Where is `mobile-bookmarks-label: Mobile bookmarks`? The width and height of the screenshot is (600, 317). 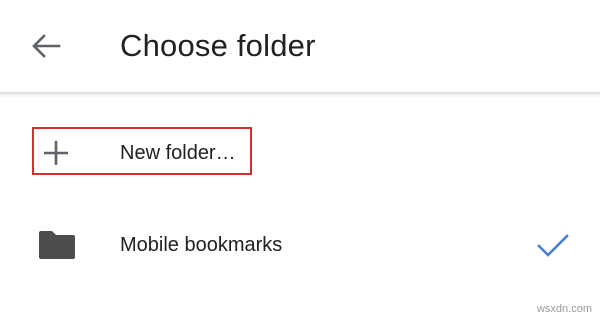 mobile-bookmarks-label: Mobile bookmarks is located at coordinates (201, 245).